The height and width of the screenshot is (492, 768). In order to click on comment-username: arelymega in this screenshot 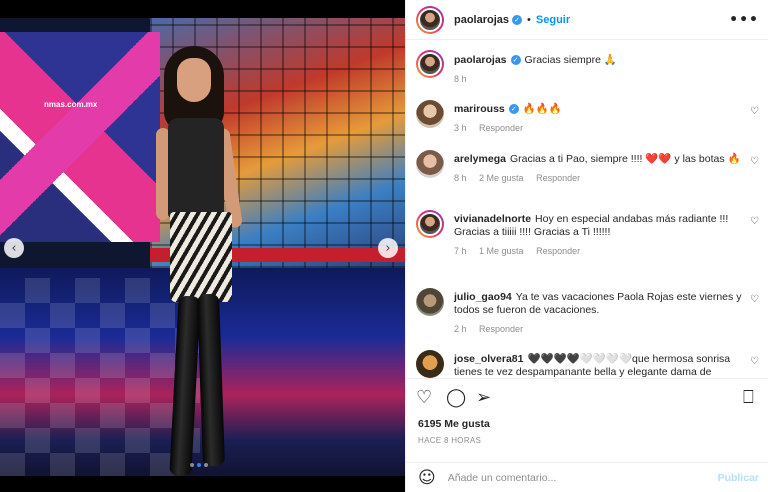, I will do `click(480, 159)`.